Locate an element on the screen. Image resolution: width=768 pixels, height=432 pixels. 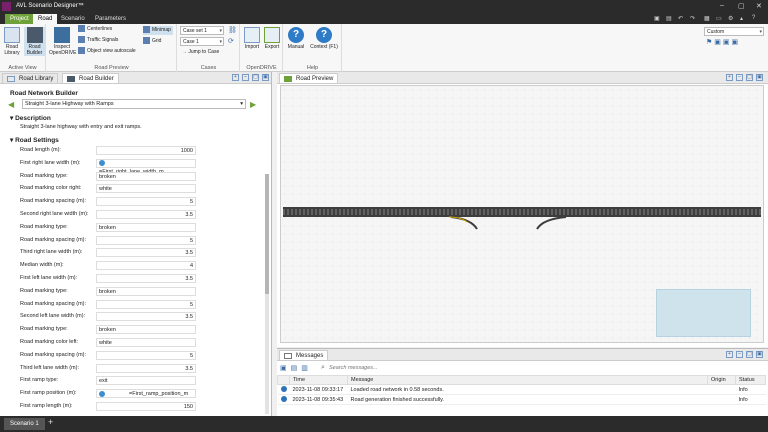
link-icon: ⛓ is located at coordinates (232, 30).